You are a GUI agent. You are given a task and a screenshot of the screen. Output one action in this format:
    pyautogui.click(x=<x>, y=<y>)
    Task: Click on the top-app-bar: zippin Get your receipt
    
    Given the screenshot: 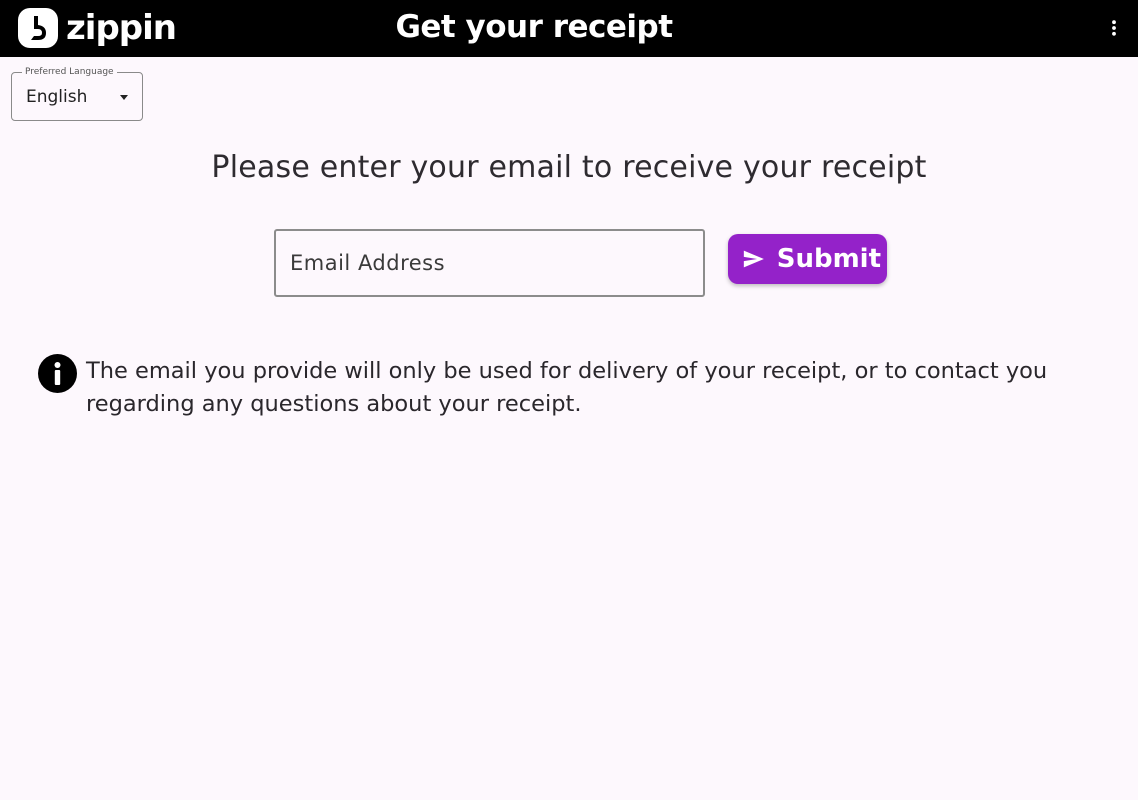 What is the action you would take?
    pyautogui.click(x=569, y=28)
    